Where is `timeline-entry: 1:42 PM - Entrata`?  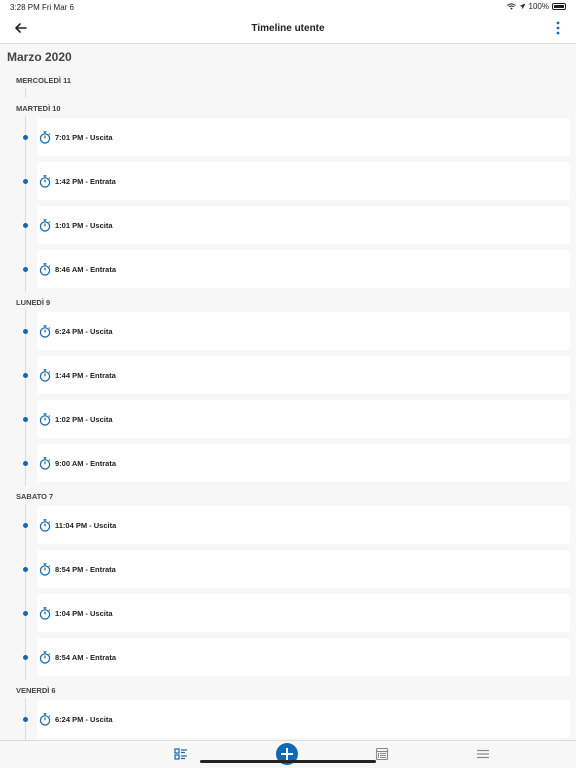 timeline-entry: 1:42 PM - Entrata is located at coordinates (288, 182).